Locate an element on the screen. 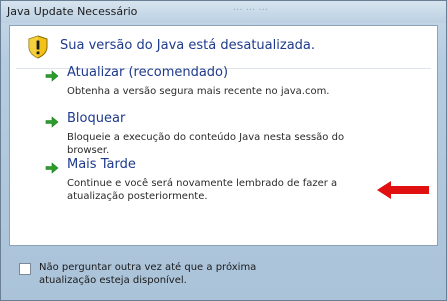 The image size is (447, 301). window-title: Java Update Necessário is located at coordinates (72, 11).